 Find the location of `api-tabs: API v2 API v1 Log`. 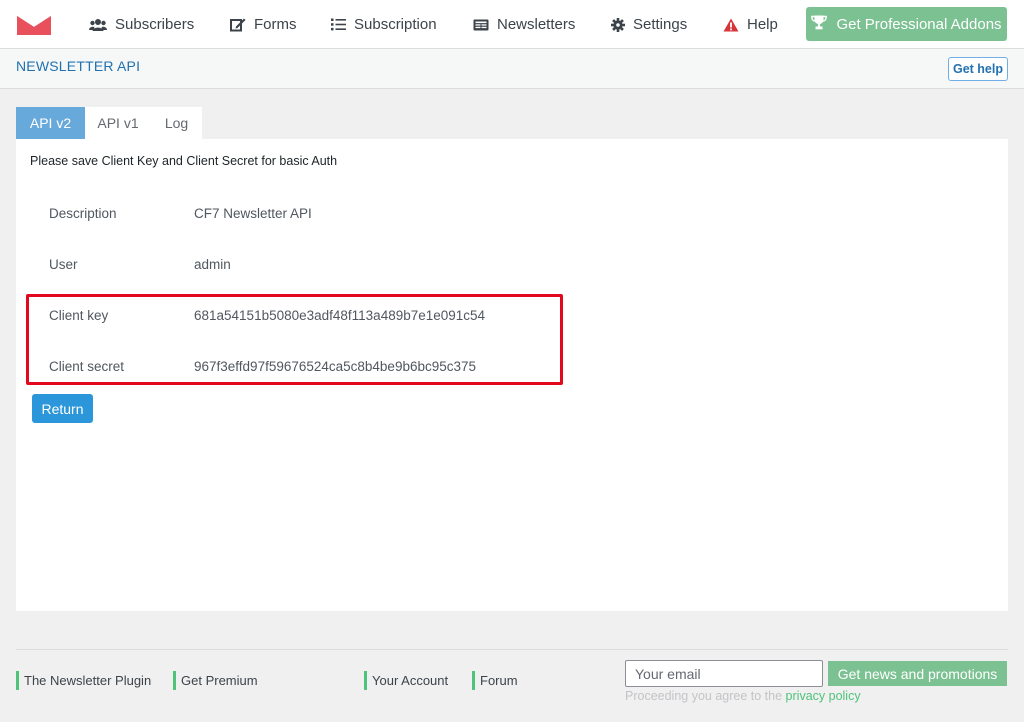

api-tabs: API v2 API v1 Log is located at coordinates (109, 123).